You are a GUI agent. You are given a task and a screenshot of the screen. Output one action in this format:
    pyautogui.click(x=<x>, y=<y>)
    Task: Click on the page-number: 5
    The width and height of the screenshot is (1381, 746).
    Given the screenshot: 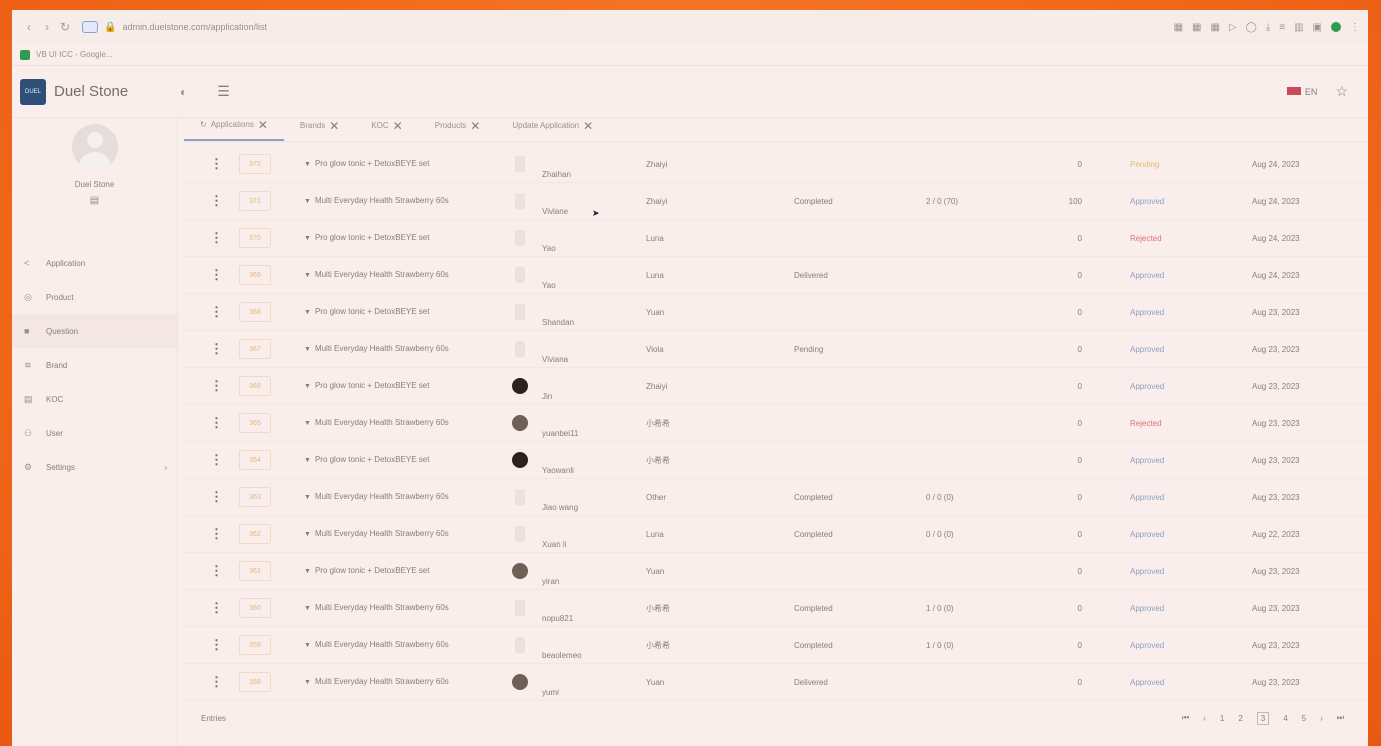 What is the action you would take?
    pyautogui.click(x=1304, y=718)
    